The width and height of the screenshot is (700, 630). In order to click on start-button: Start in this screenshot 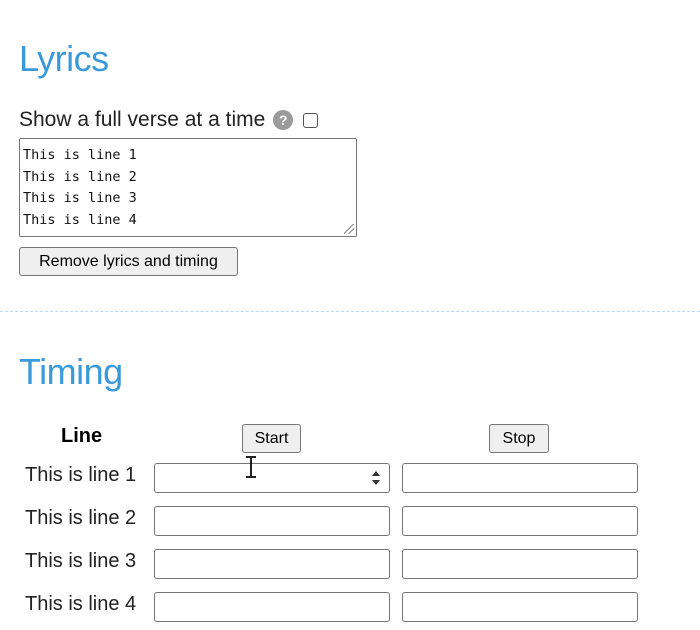, I will do `click(271, 438)`.